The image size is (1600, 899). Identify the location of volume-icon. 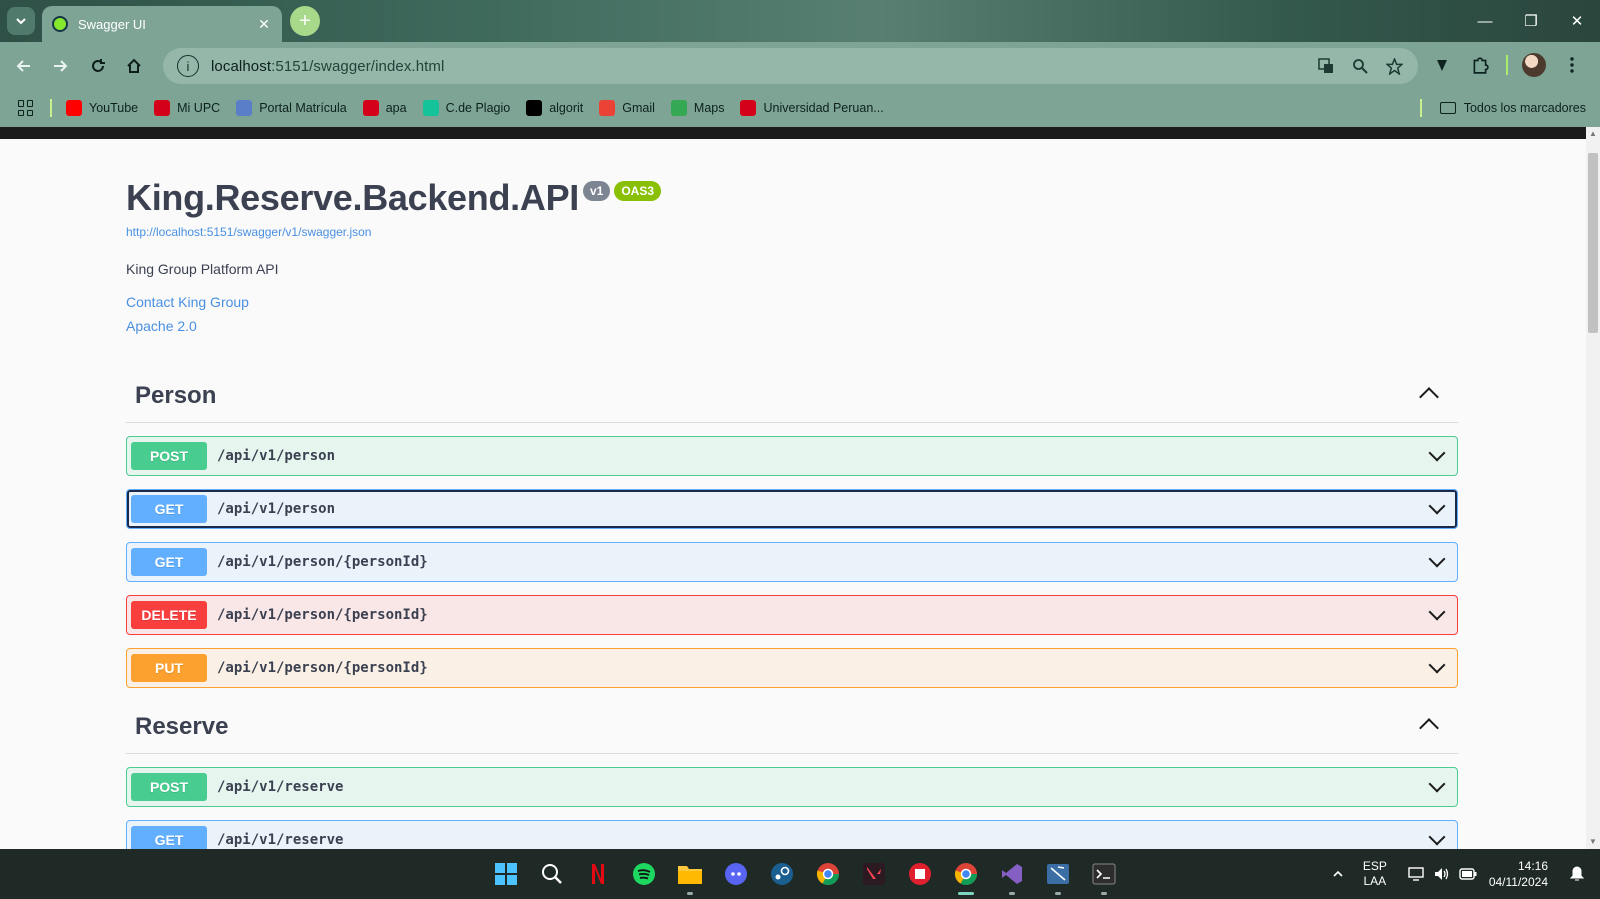
(1442, 874).